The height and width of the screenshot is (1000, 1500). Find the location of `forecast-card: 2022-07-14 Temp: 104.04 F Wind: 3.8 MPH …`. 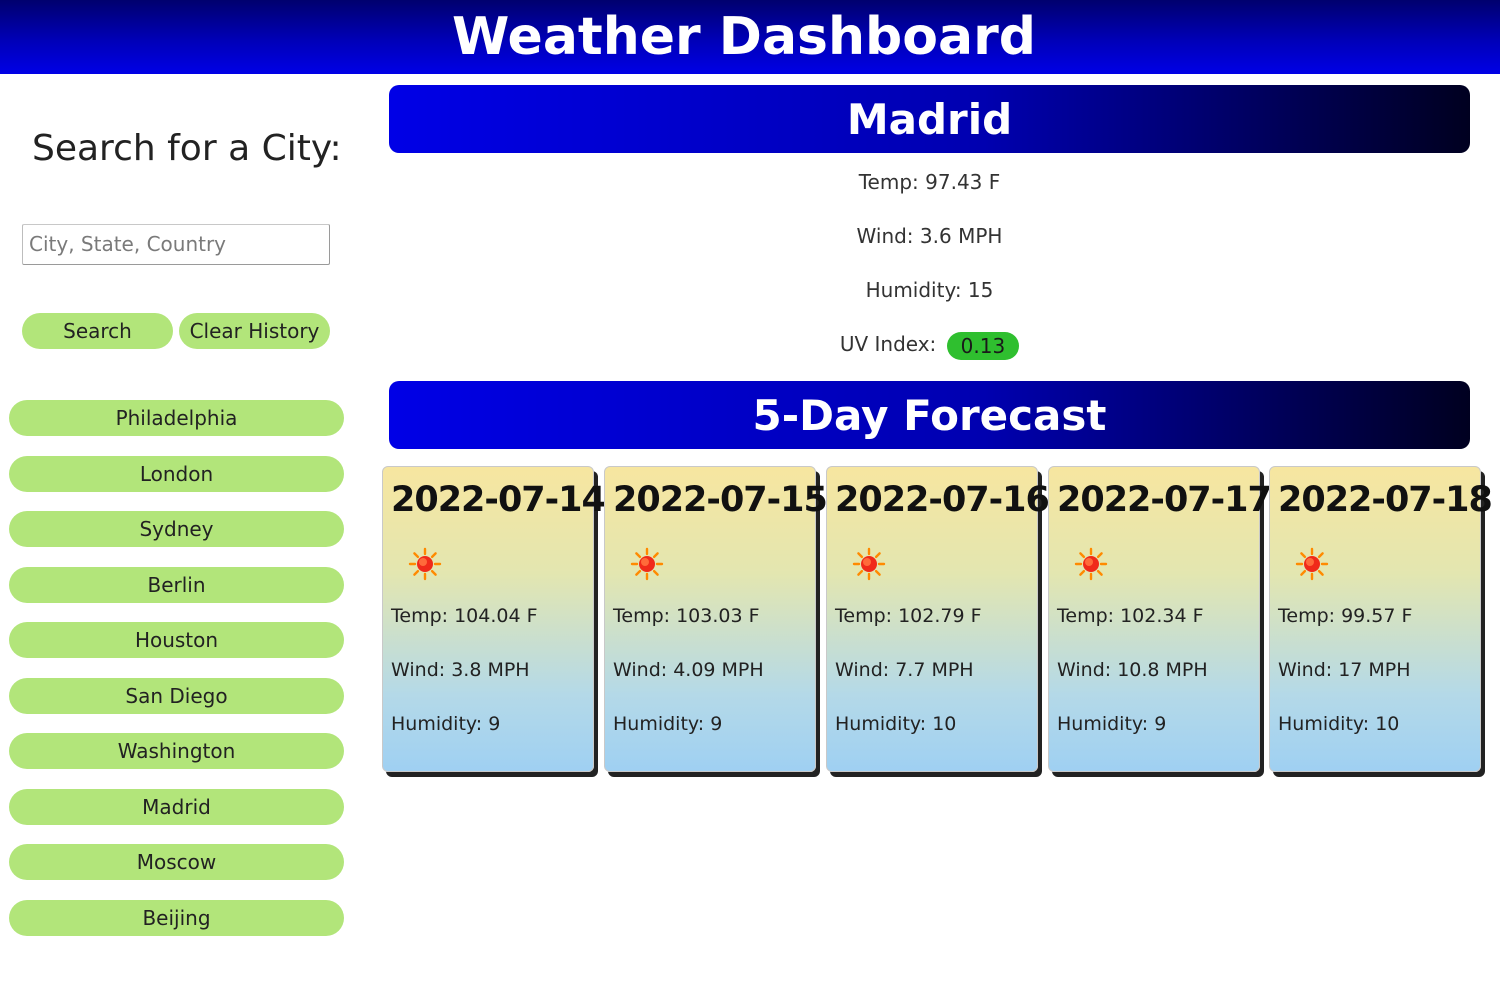

forecast-card: 2022-07-14 Temp: 104.04 F Wind: 3.8 MPH … is located at coordinates (494, 619).